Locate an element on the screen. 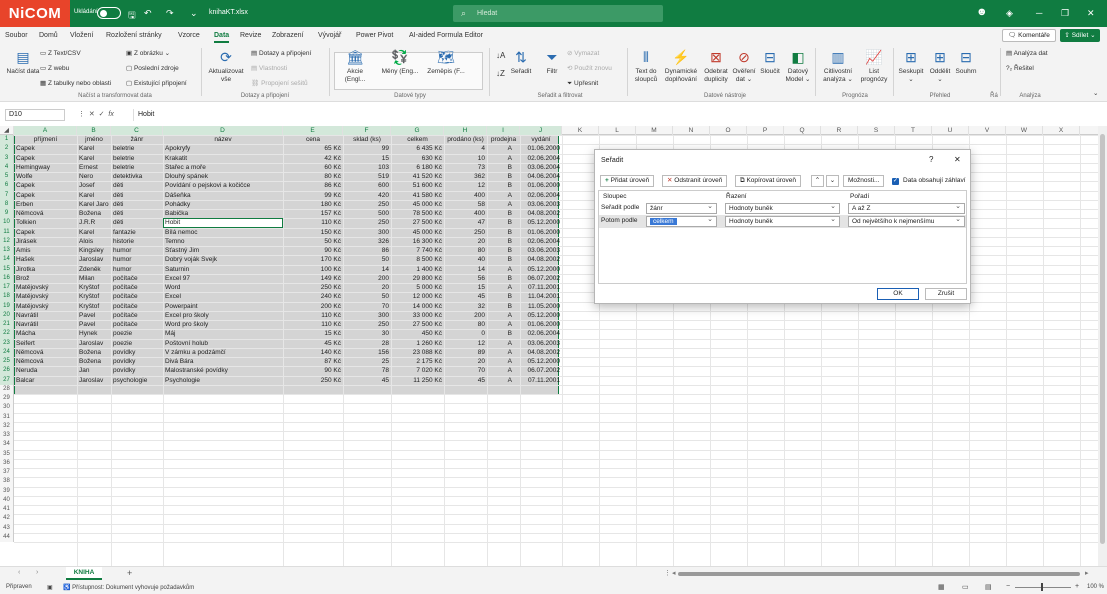  zoom-slider is located at coordinates (1043, 587).